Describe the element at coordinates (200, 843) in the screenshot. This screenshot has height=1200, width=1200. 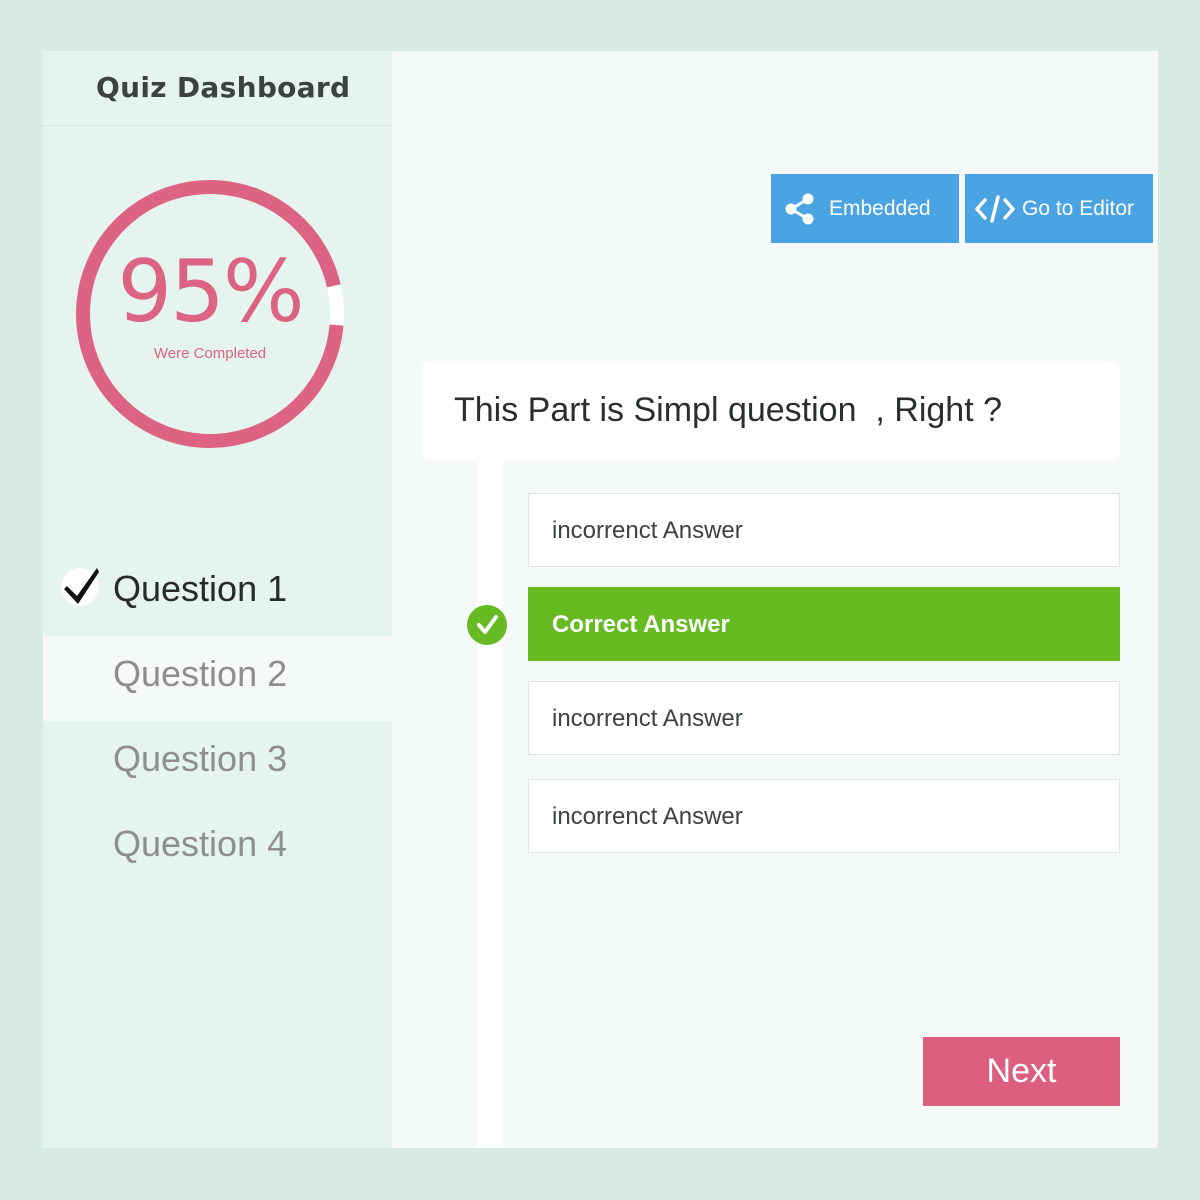
I see `question-item-label: Question 4` at that location.